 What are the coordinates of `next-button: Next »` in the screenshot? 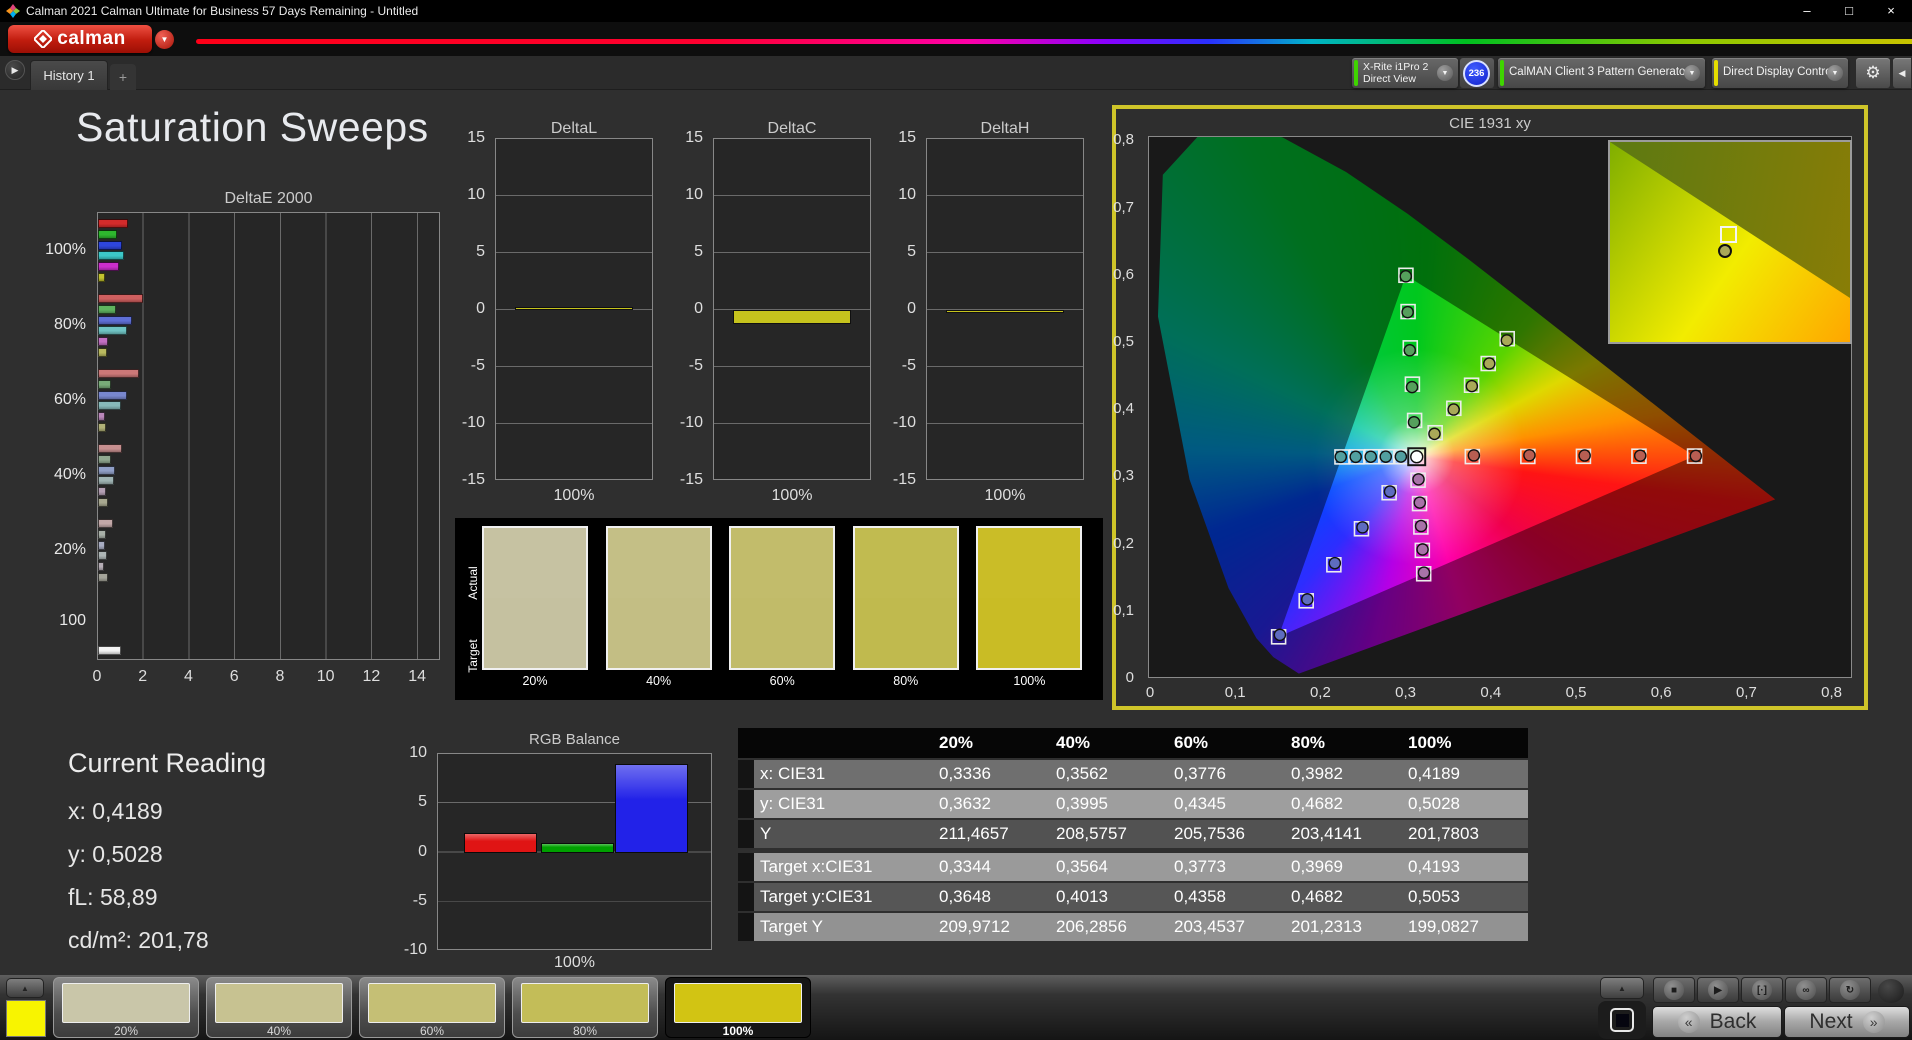 It's located at (1847, 1022).